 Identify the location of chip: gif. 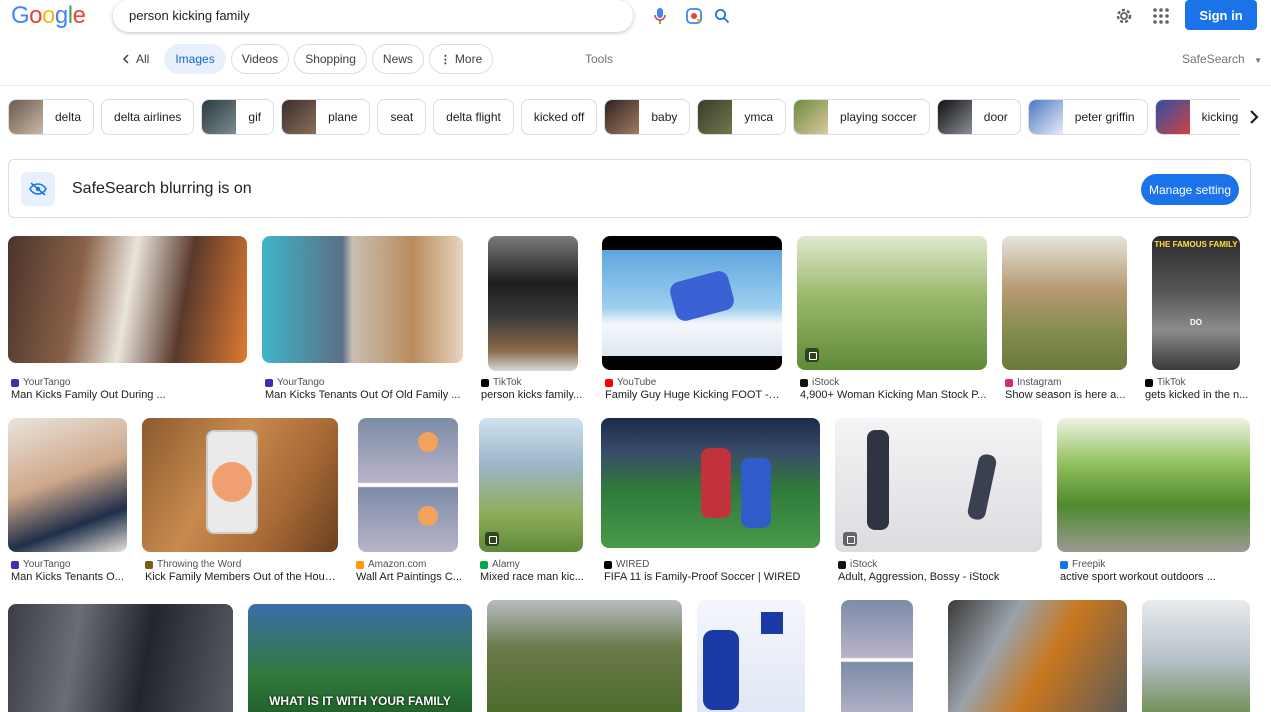
(238, 117).